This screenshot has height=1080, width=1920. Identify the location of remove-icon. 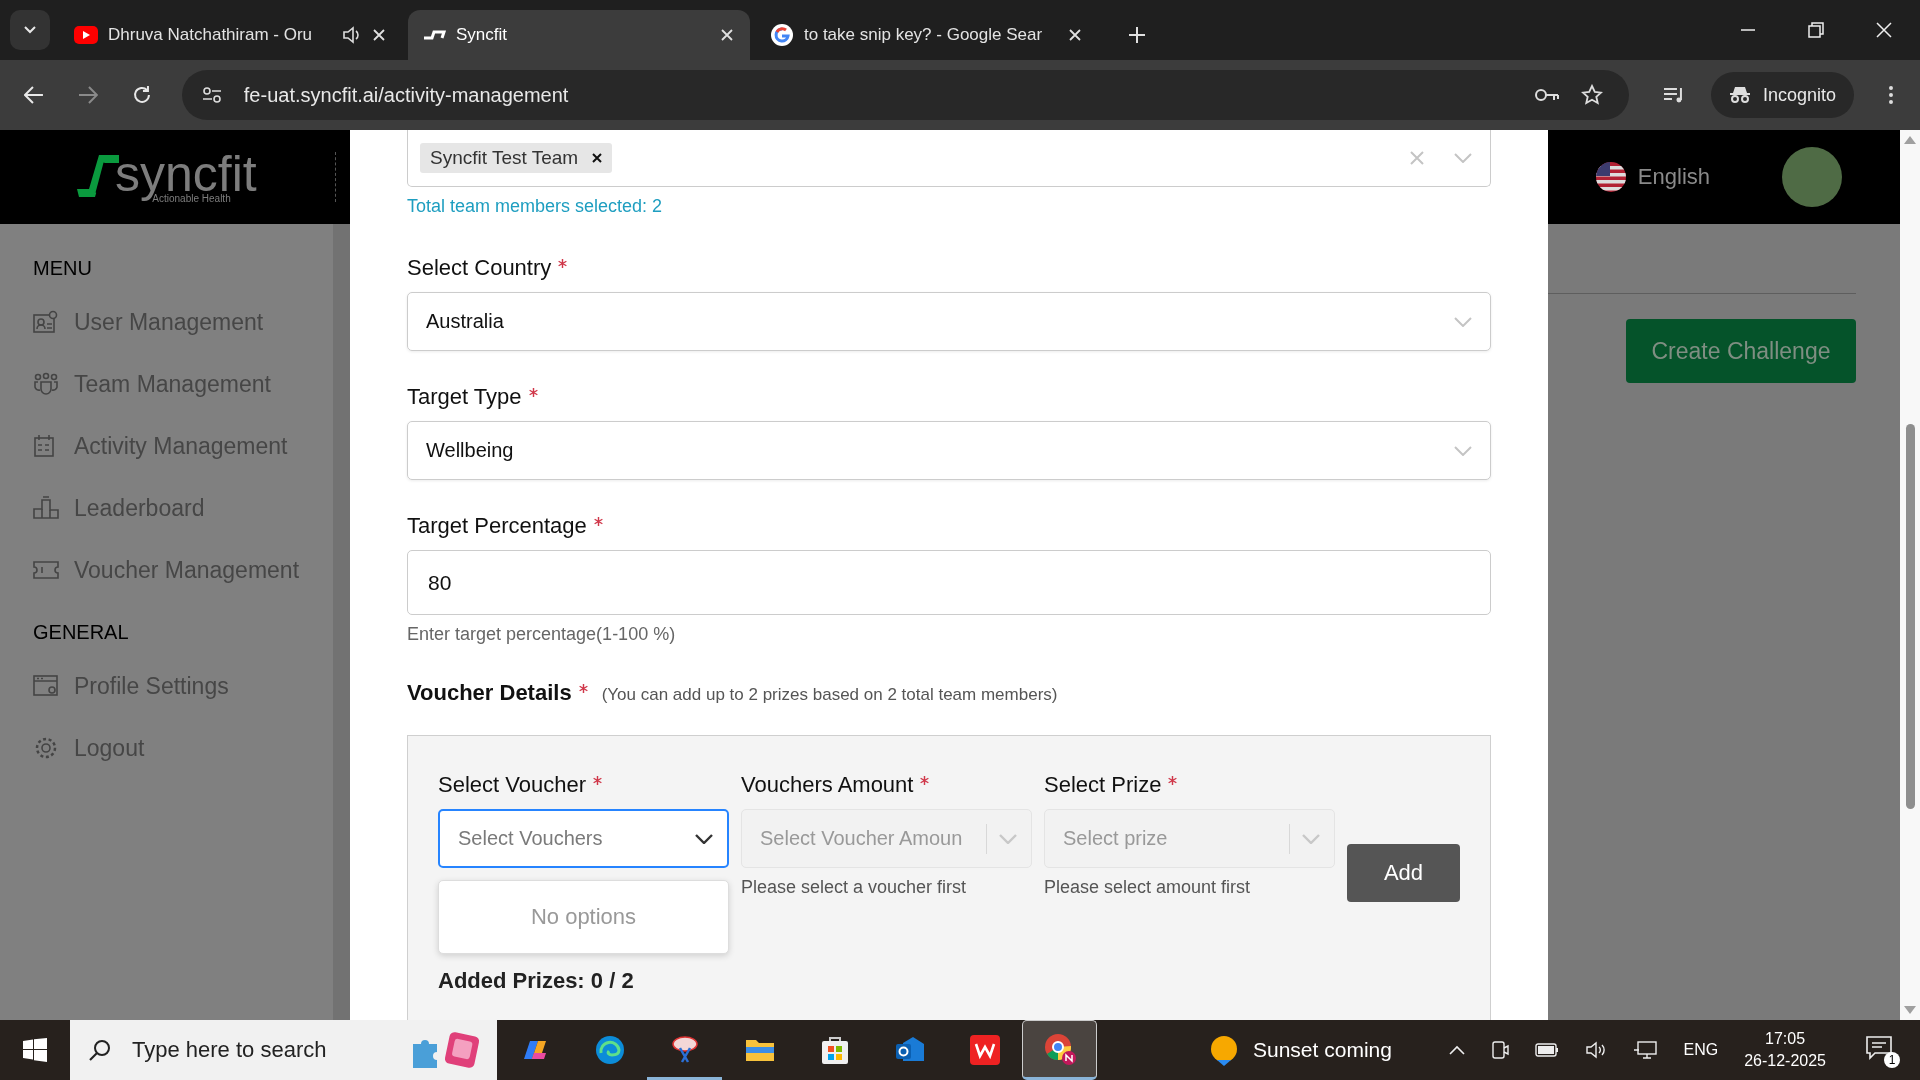
(597, 158).